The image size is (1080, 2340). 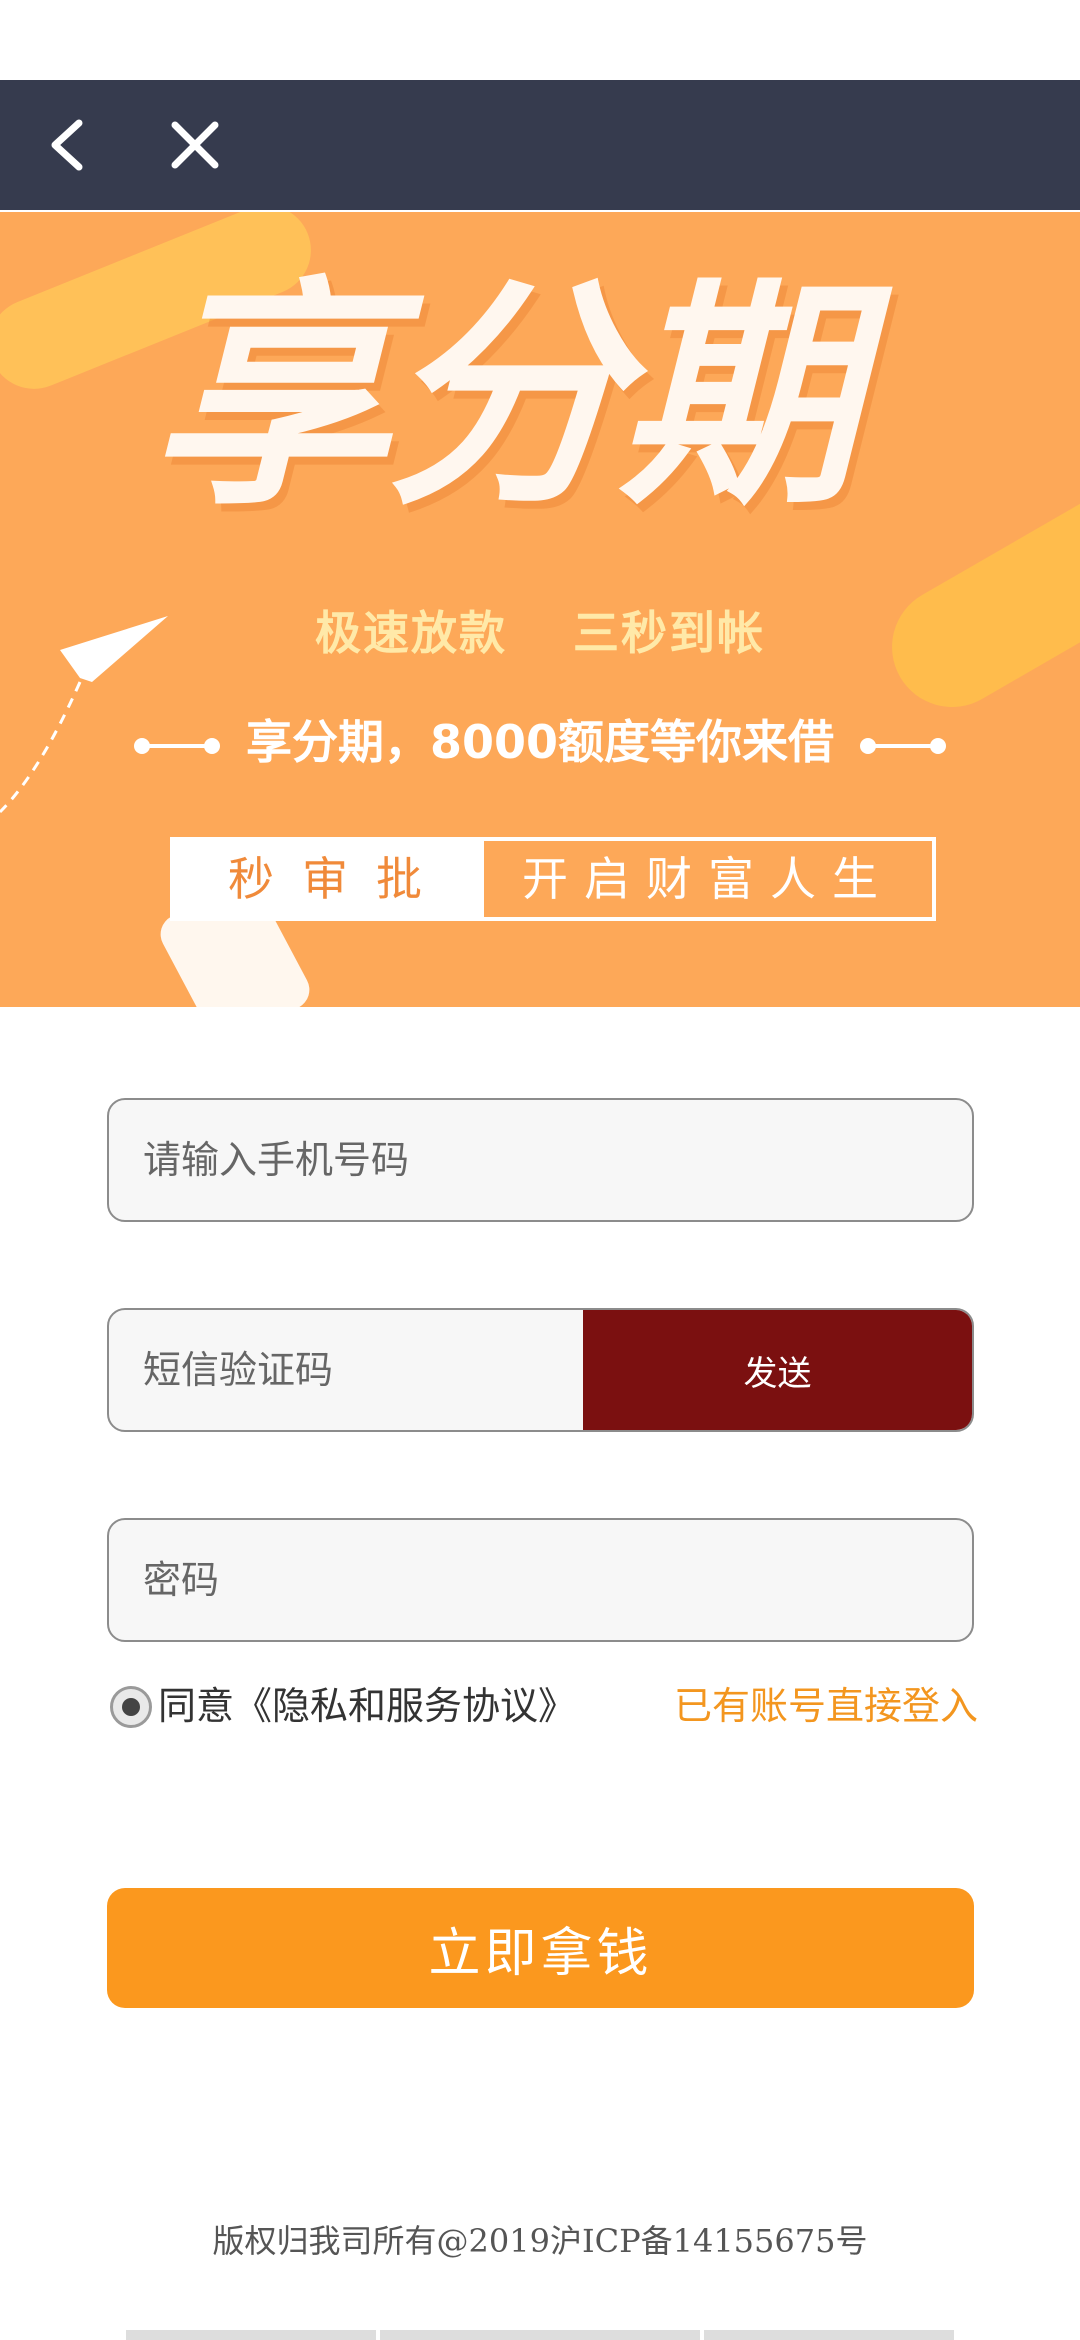 What do you see at coordinates (131, 1707) in the screenshot?
I see `agree-radio` at bounding box center [131, 1707].